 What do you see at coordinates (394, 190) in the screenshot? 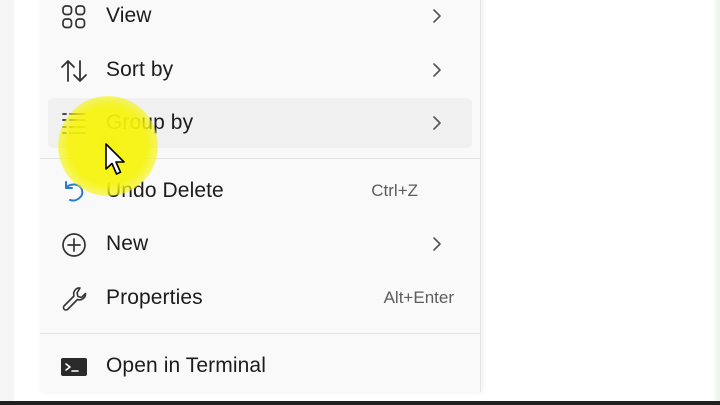
I see `keyboard-shortcut: Ctrl+Z` at bounding box center [394, 190].